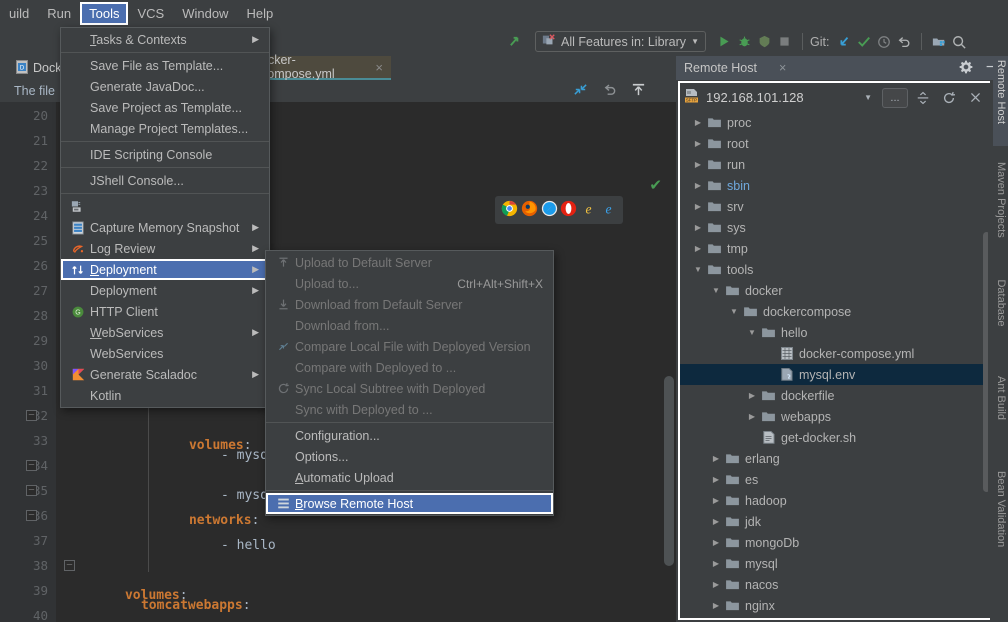  Describe the element at coordinates (588, 210) in the screenshot. I see `ie-icon: e` at that location.